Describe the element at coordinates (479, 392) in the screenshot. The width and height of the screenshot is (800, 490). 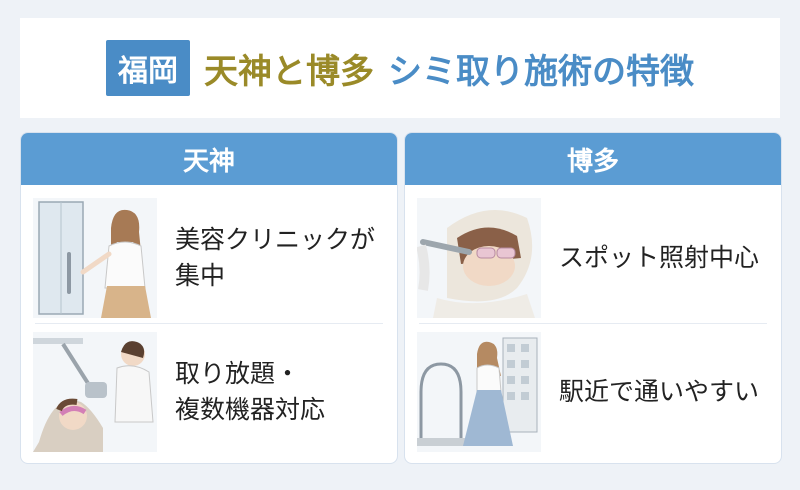
I see `woman-walking-near-station-illustration` at that location.